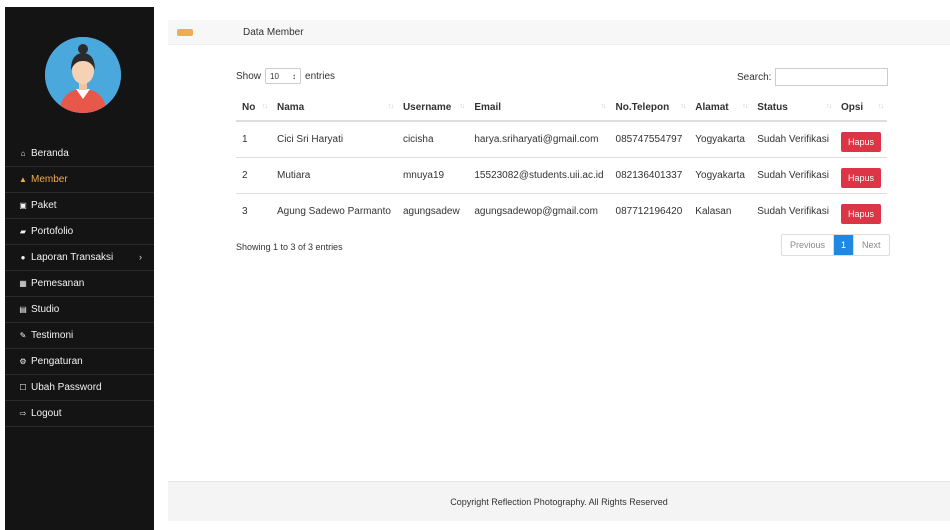 This screenshot has width=950, height=530. I want to click on cell-nama: Agung Sadewo Parmanto, so click(333, 210).